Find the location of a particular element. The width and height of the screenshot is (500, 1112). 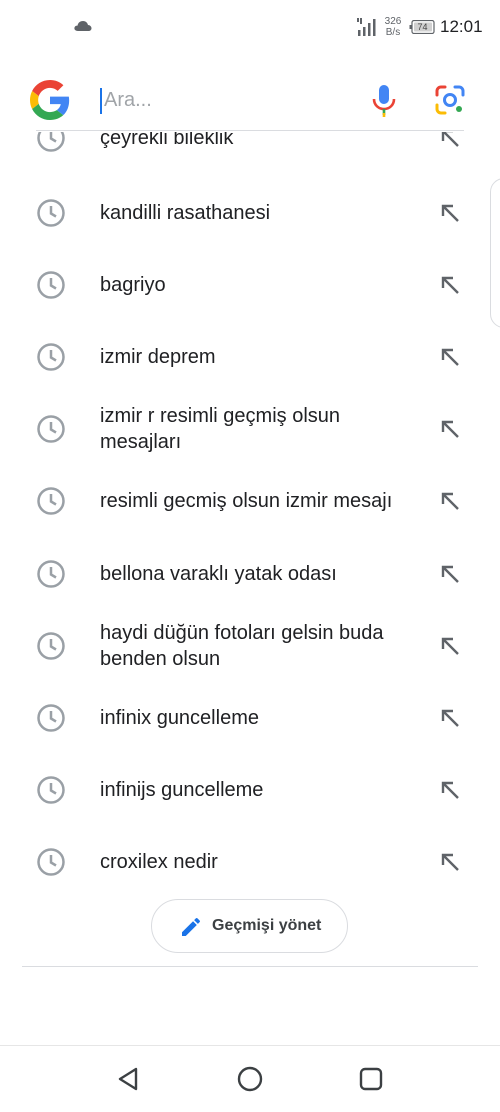

cloud-icon is located at coordinates (83, 26).